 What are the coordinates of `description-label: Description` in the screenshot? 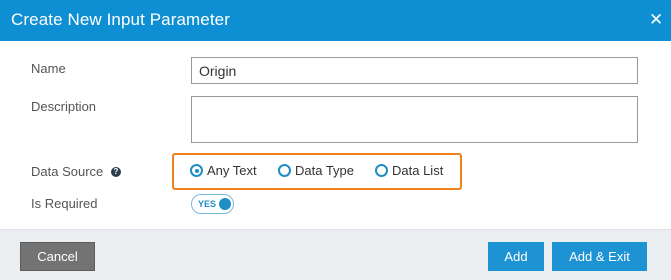 It's located at (64, 106).